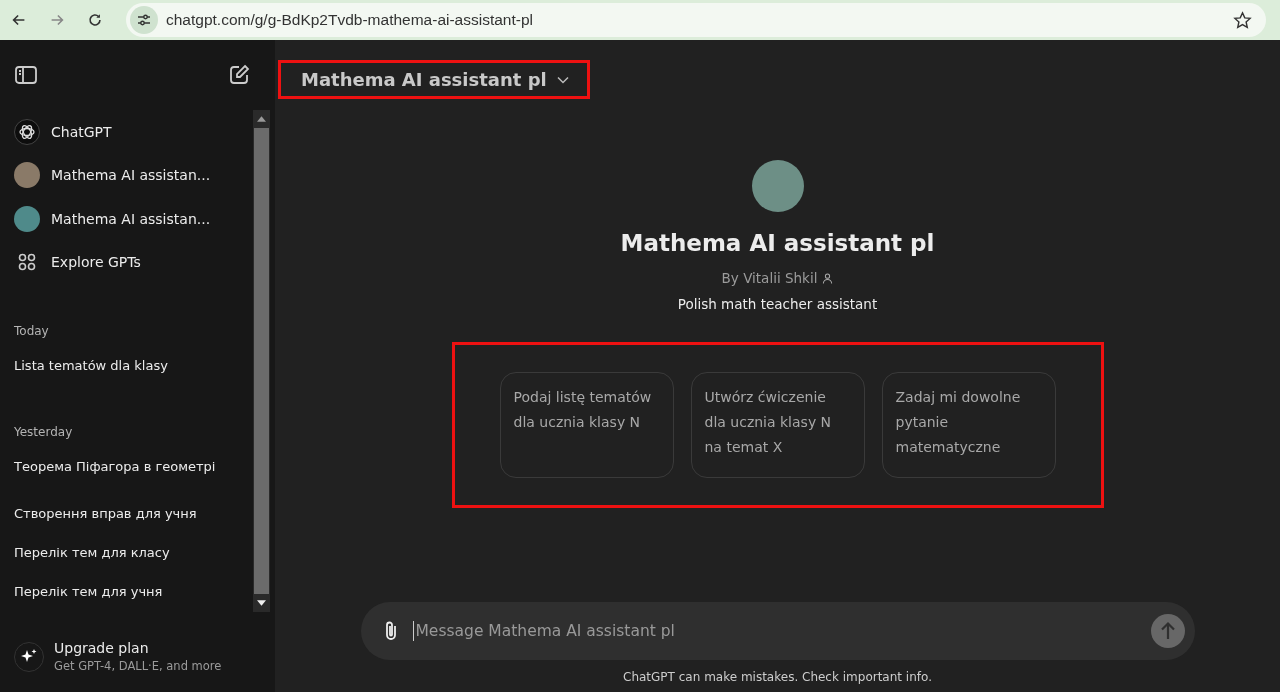 This screenshot has height=692, width=1280. What do you see at coordinates (968, 425) in the screenshot?
I see `suggestion-card: Zadaj mi dowolne pytanie matematyczne` at bounding box center [968, 425].